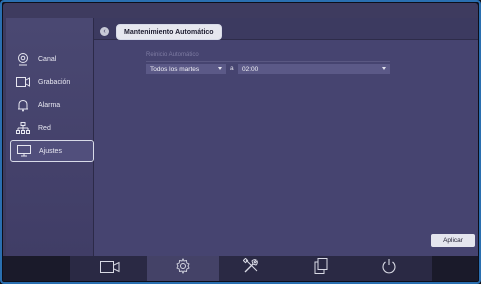  What do you see at coordinates (44, 128) in the screenshot?
I see `sidebar-item-label: Red` at bounding box center [44, 128].